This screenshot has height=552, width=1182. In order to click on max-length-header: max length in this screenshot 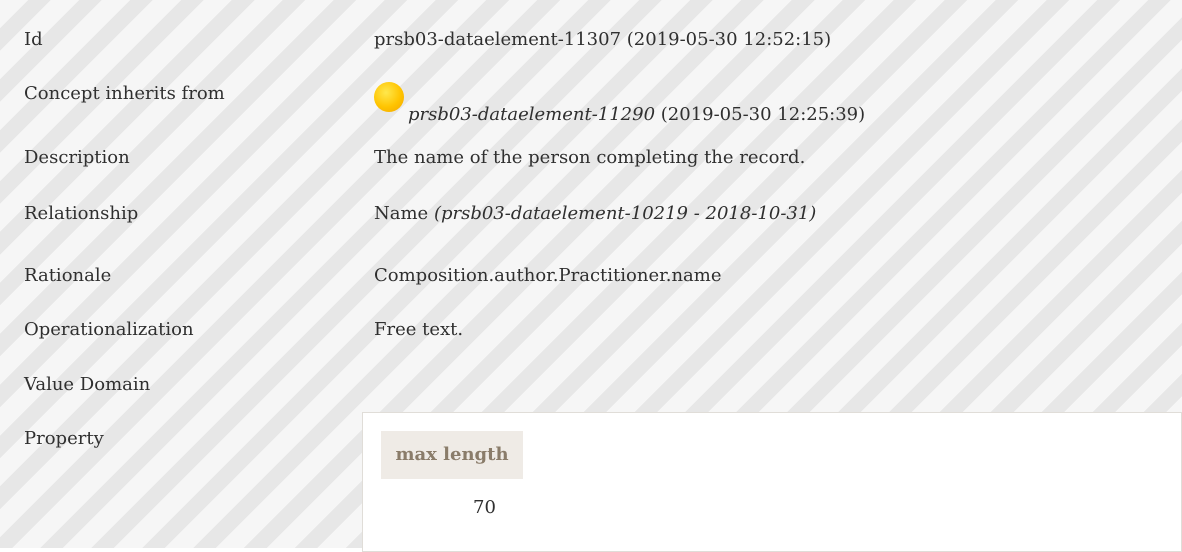, I will do `click(452, 455)`.